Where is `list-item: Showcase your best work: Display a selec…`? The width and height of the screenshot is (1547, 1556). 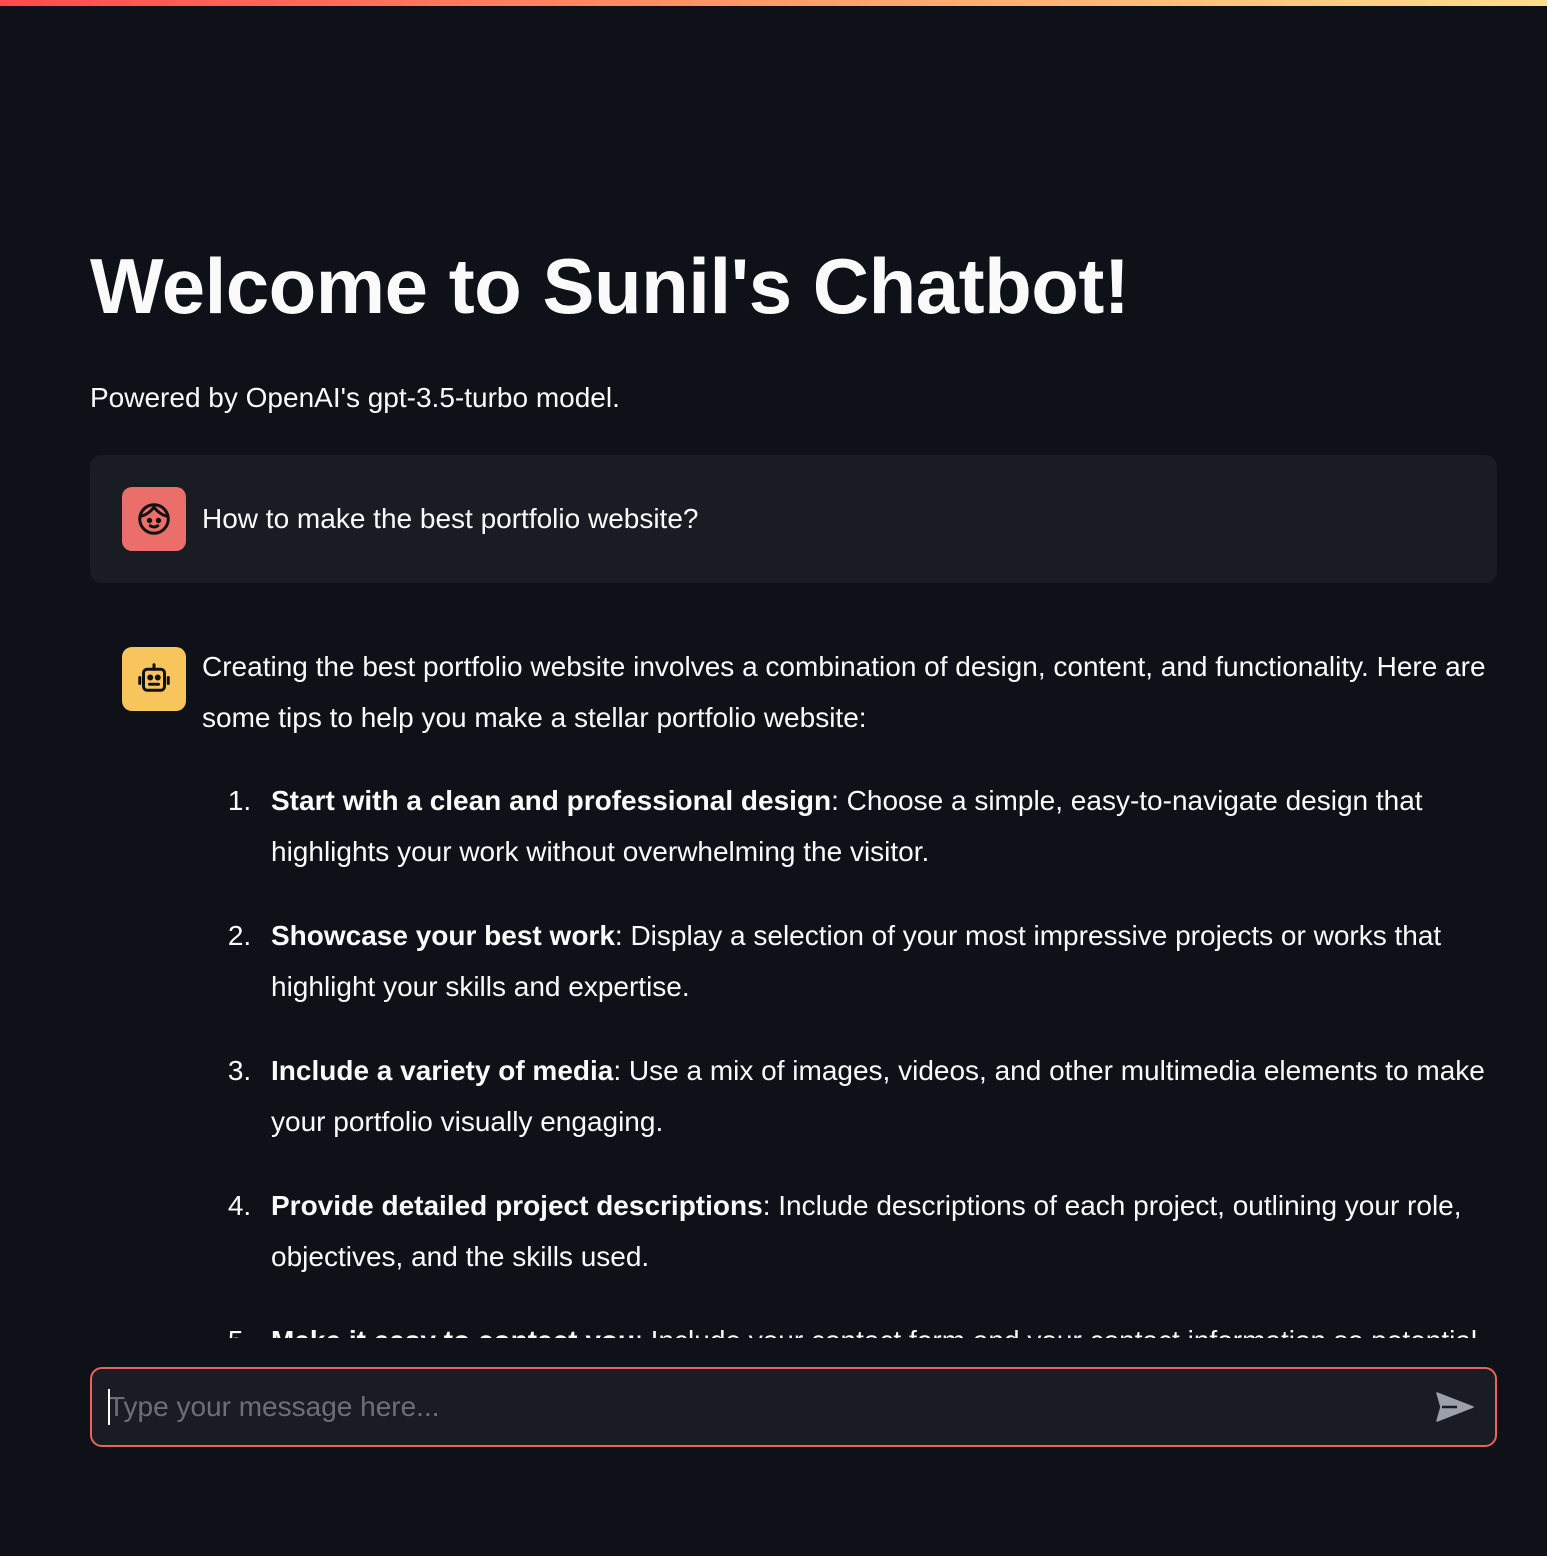
list-item: Showcase your best work: Display a selec… is located at coordinates (875, 961).